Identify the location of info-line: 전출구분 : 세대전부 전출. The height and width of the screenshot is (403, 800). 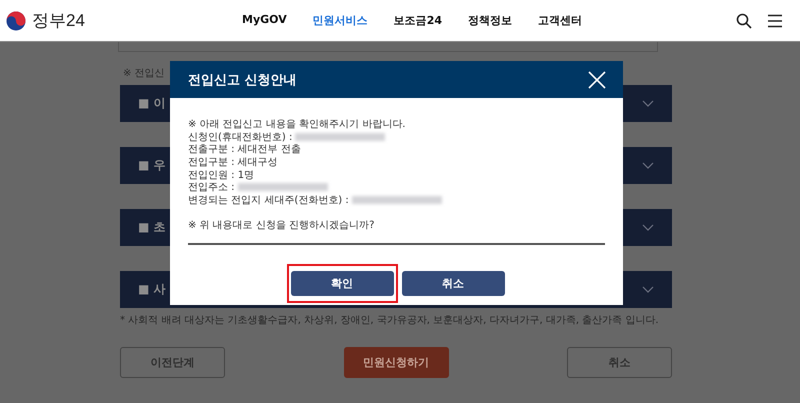
(244, 149).